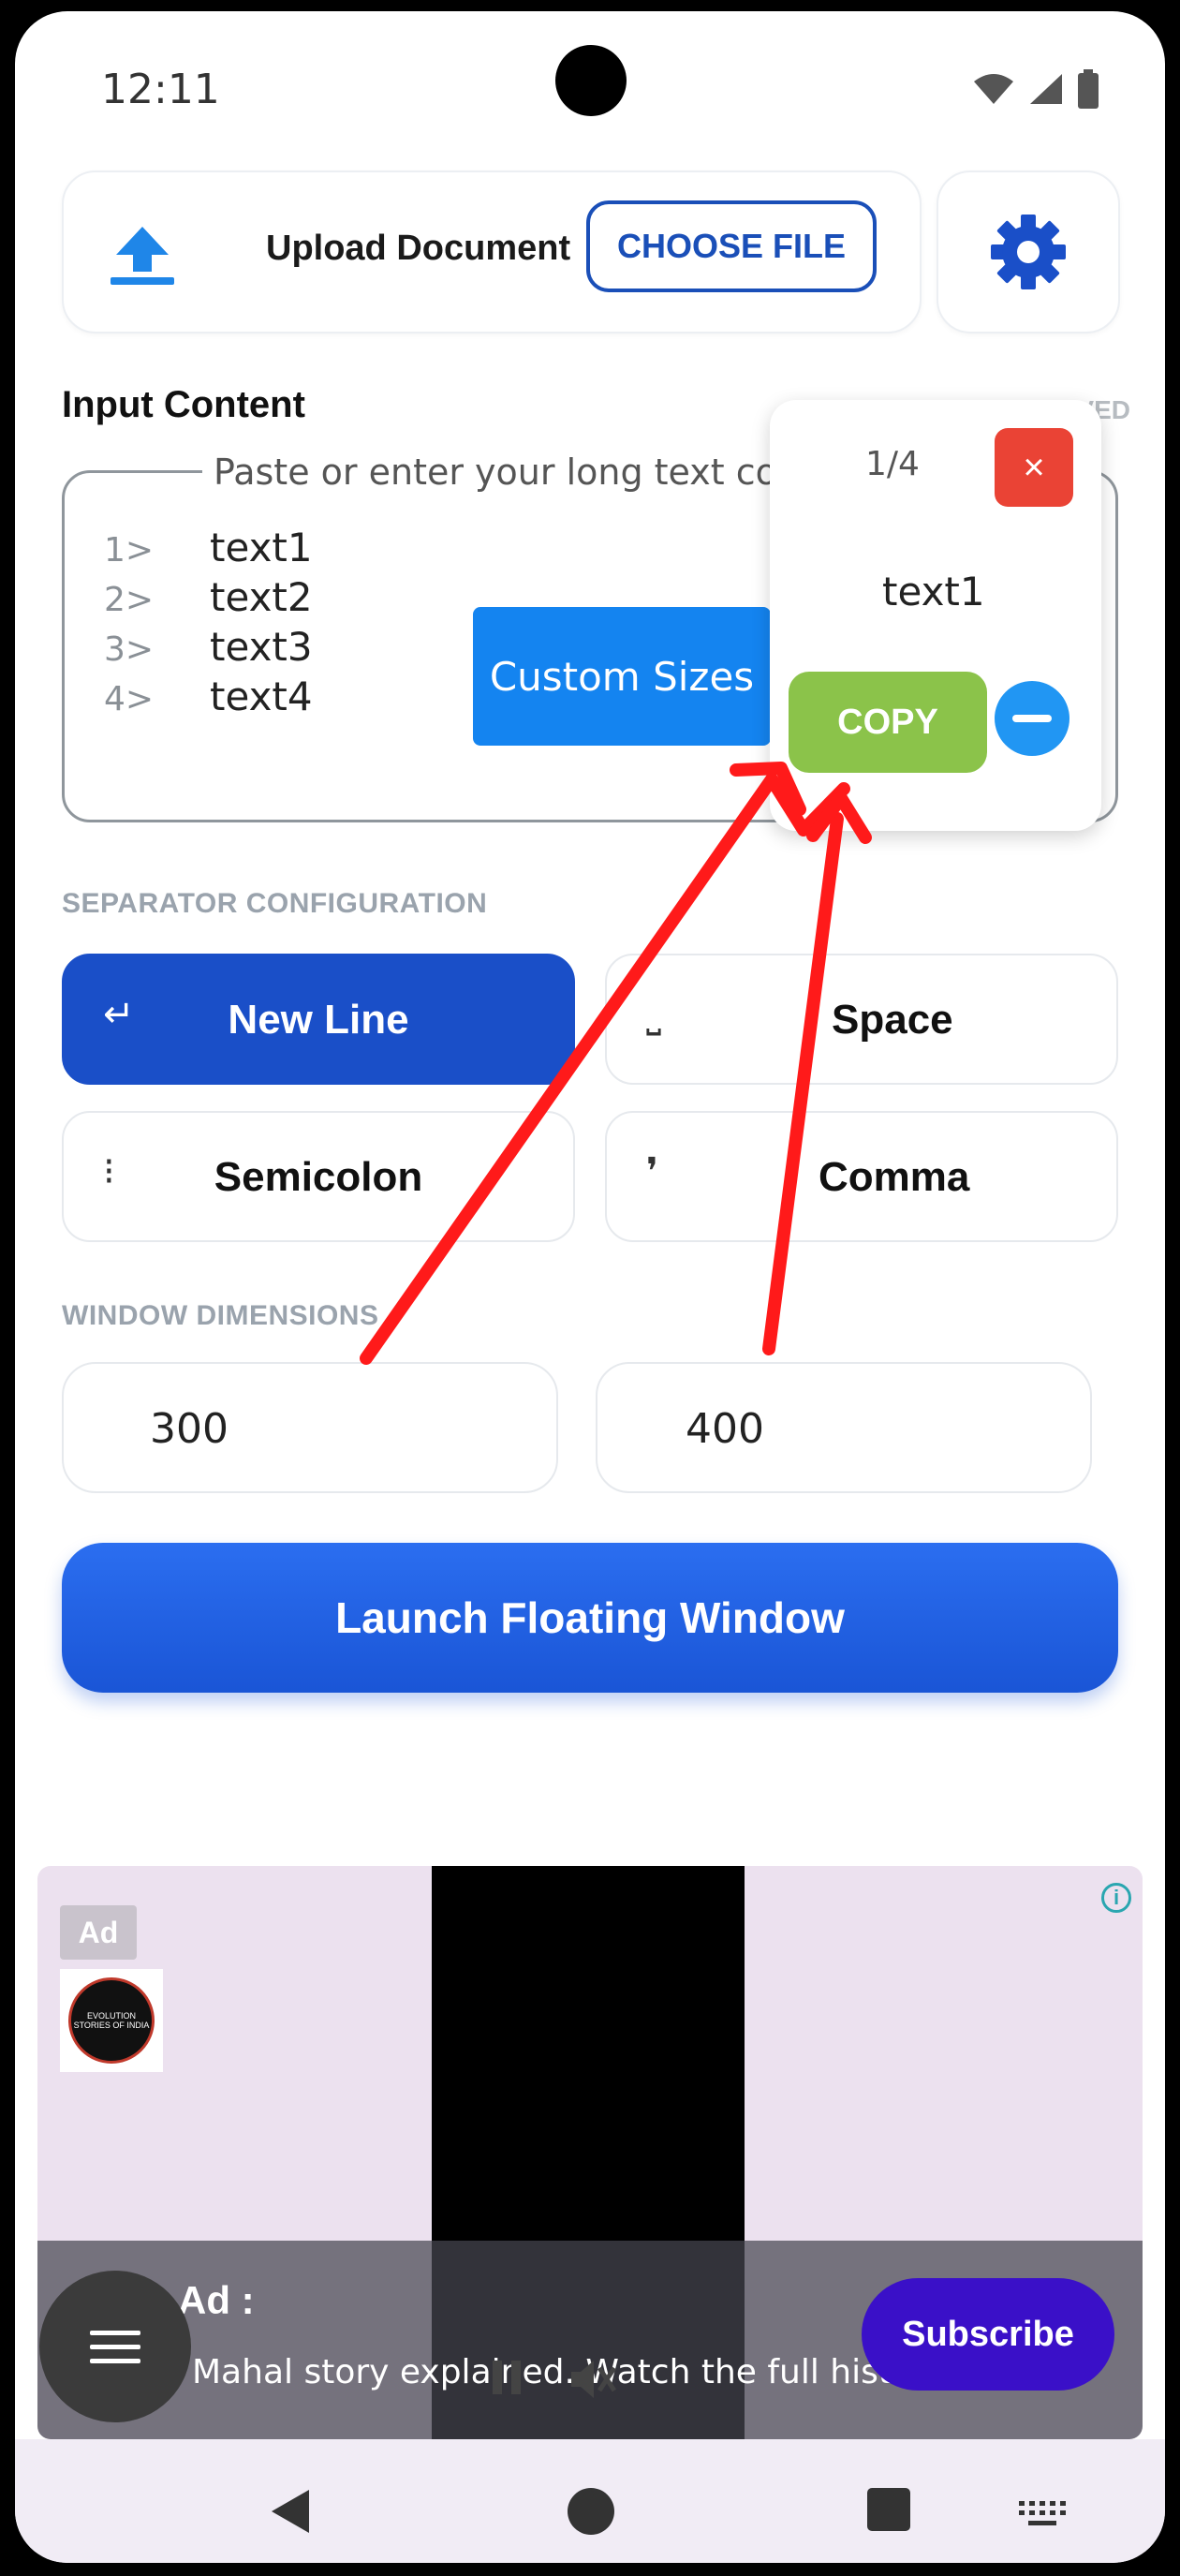 Image resolution: width=1180 pixels, height=2576 pixels. What do you see at coordinates (98, 1933) in the screenshot?
I see `ad-badge: Ad` at bounding box center [98, 1933].